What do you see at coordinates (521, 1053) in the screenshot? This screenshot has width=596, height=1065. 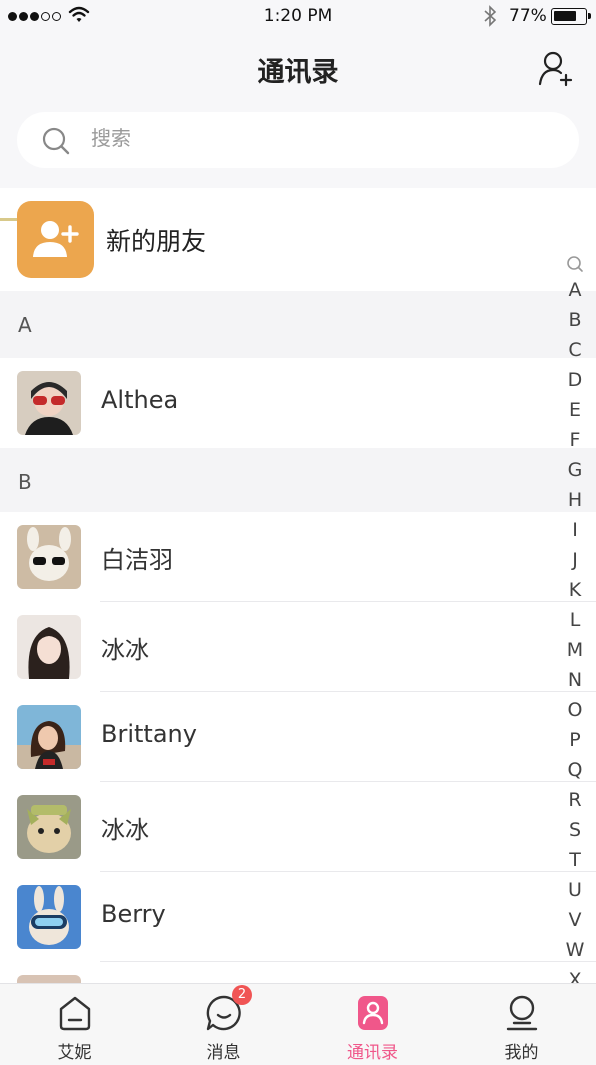 I see `tab-label: 我的` at bounding box center [521, 1053].